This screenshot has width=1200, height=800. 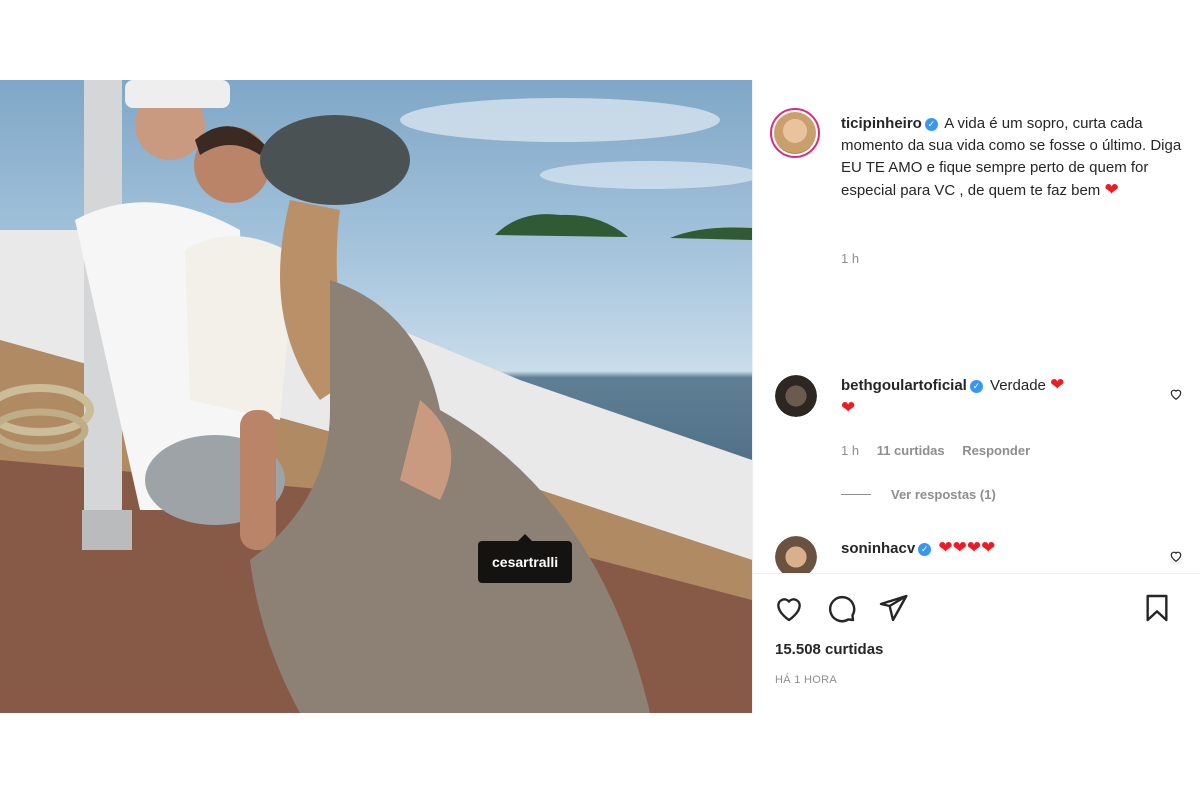 I want to click on caption-time: 1 h, so click(x=850, y=258).